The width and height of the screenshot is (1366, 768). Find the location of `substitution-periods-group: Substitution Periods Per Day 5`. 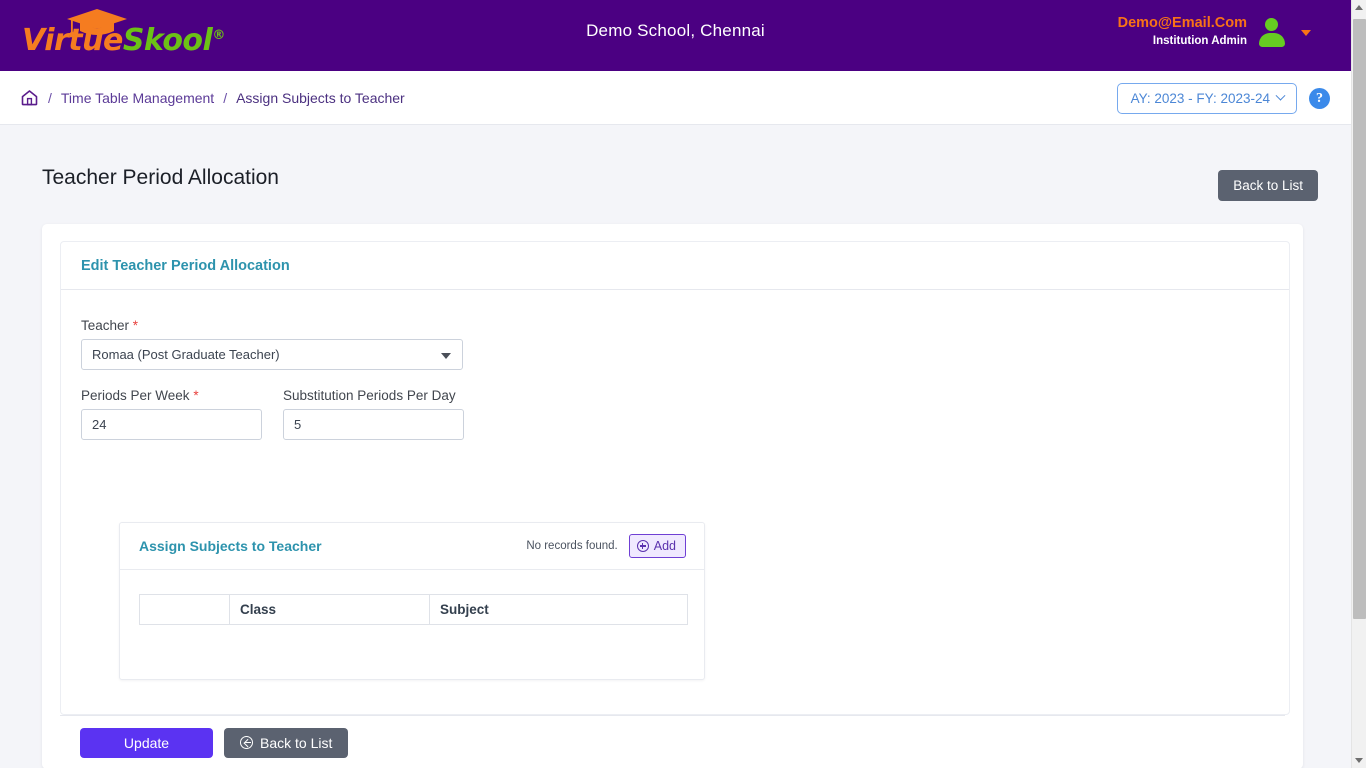

substitution-periods-group: Substitution Periods Per Day 5 is located at coordinates (373, 414).